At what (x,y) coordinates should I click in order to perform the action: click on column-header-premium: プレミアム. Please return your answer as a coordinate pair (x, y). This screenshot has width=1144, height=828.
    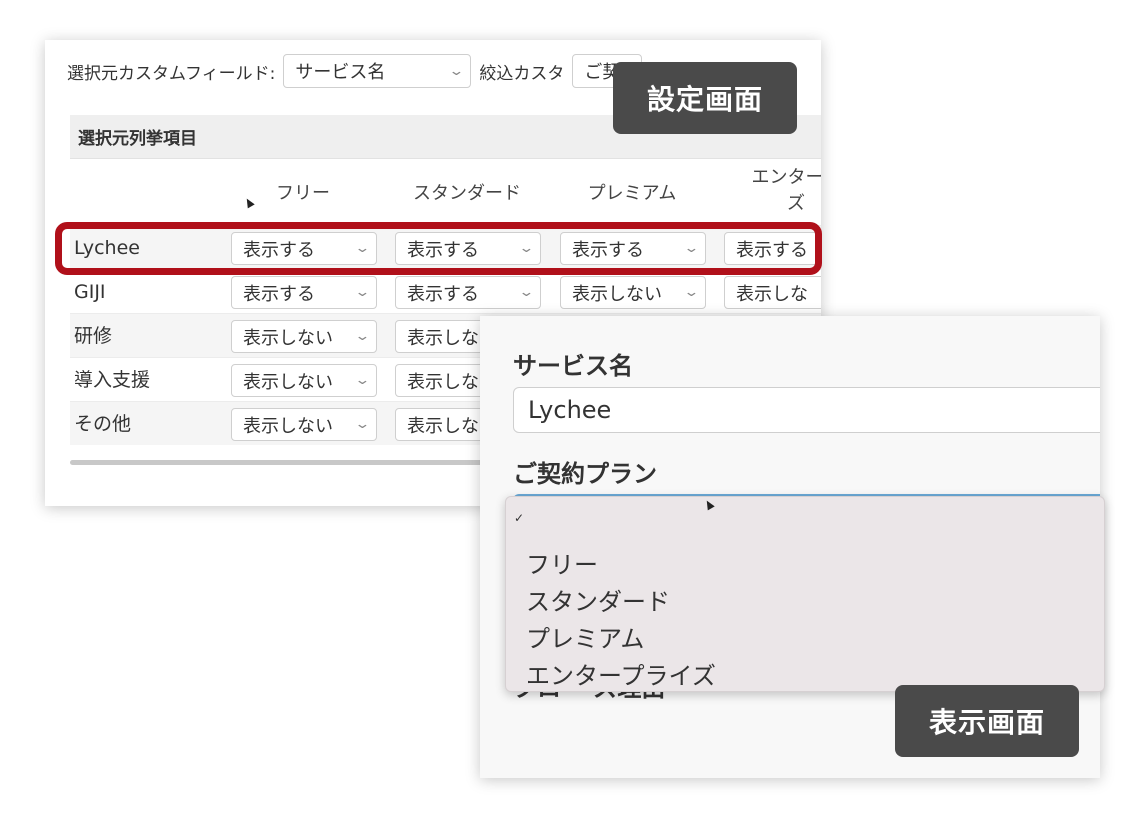
    Looking at the image, I should click on (632, 193).